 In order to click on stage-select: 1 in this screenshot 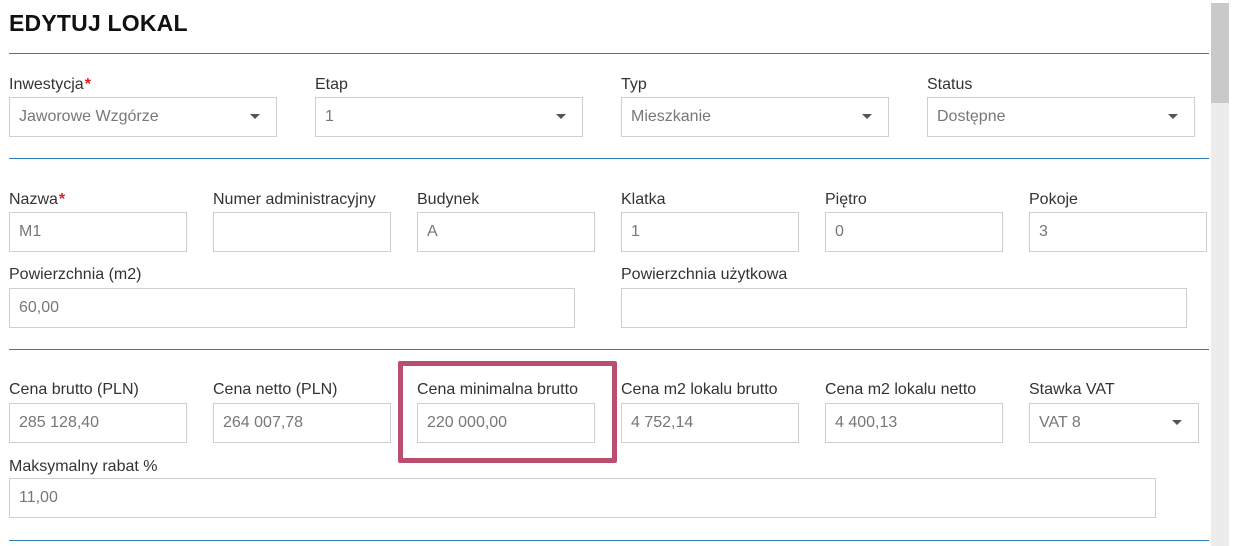, I will do `click(449, 117)`.